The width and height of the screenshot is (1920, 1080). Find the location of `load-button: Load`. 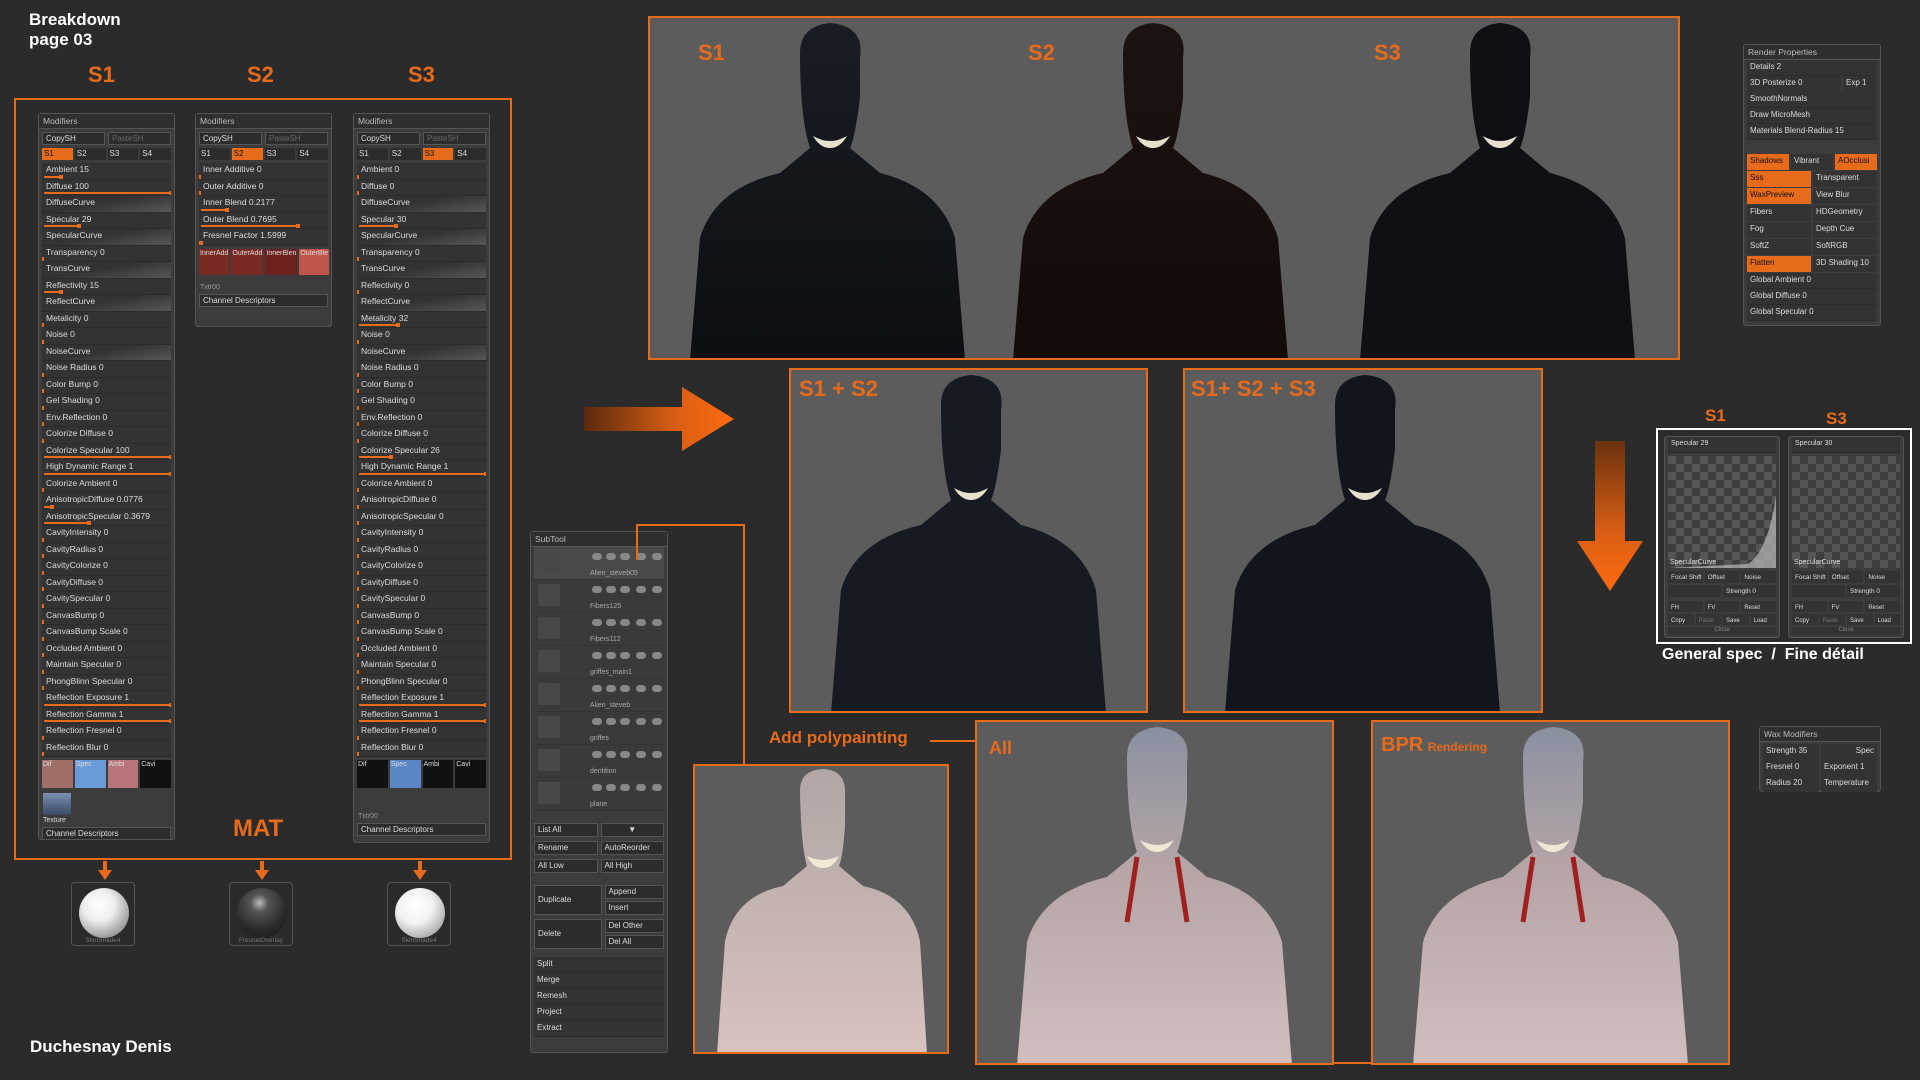

load-button: Load is located at coordinates (1763, 619).